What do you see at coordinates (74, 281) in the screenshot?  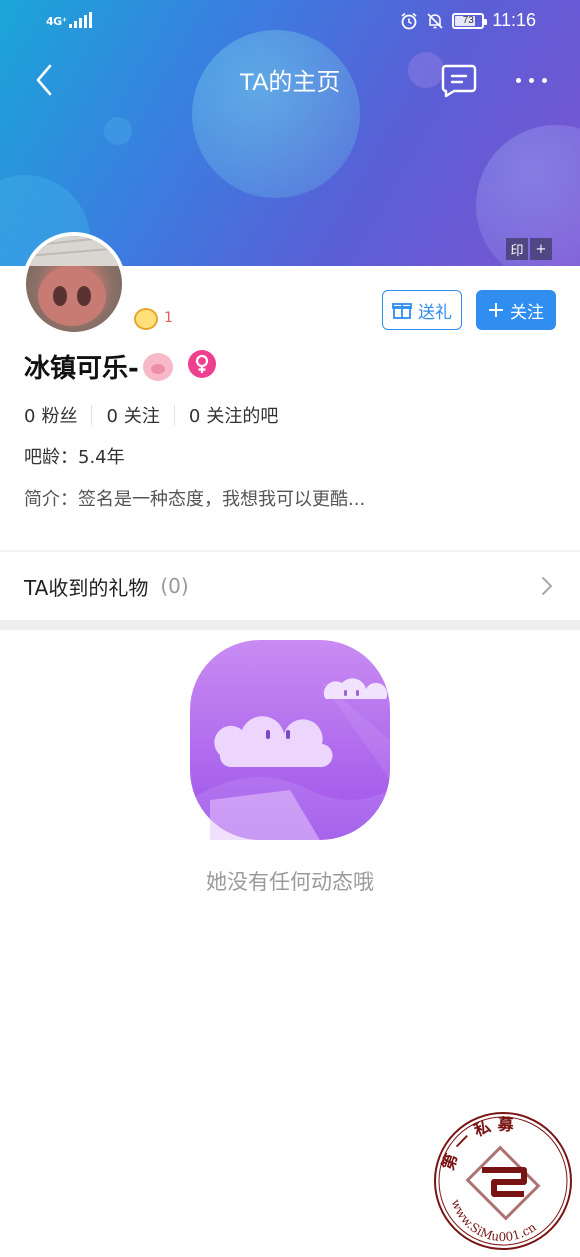 I see `avatar-image` at bounding box center [74, 281].